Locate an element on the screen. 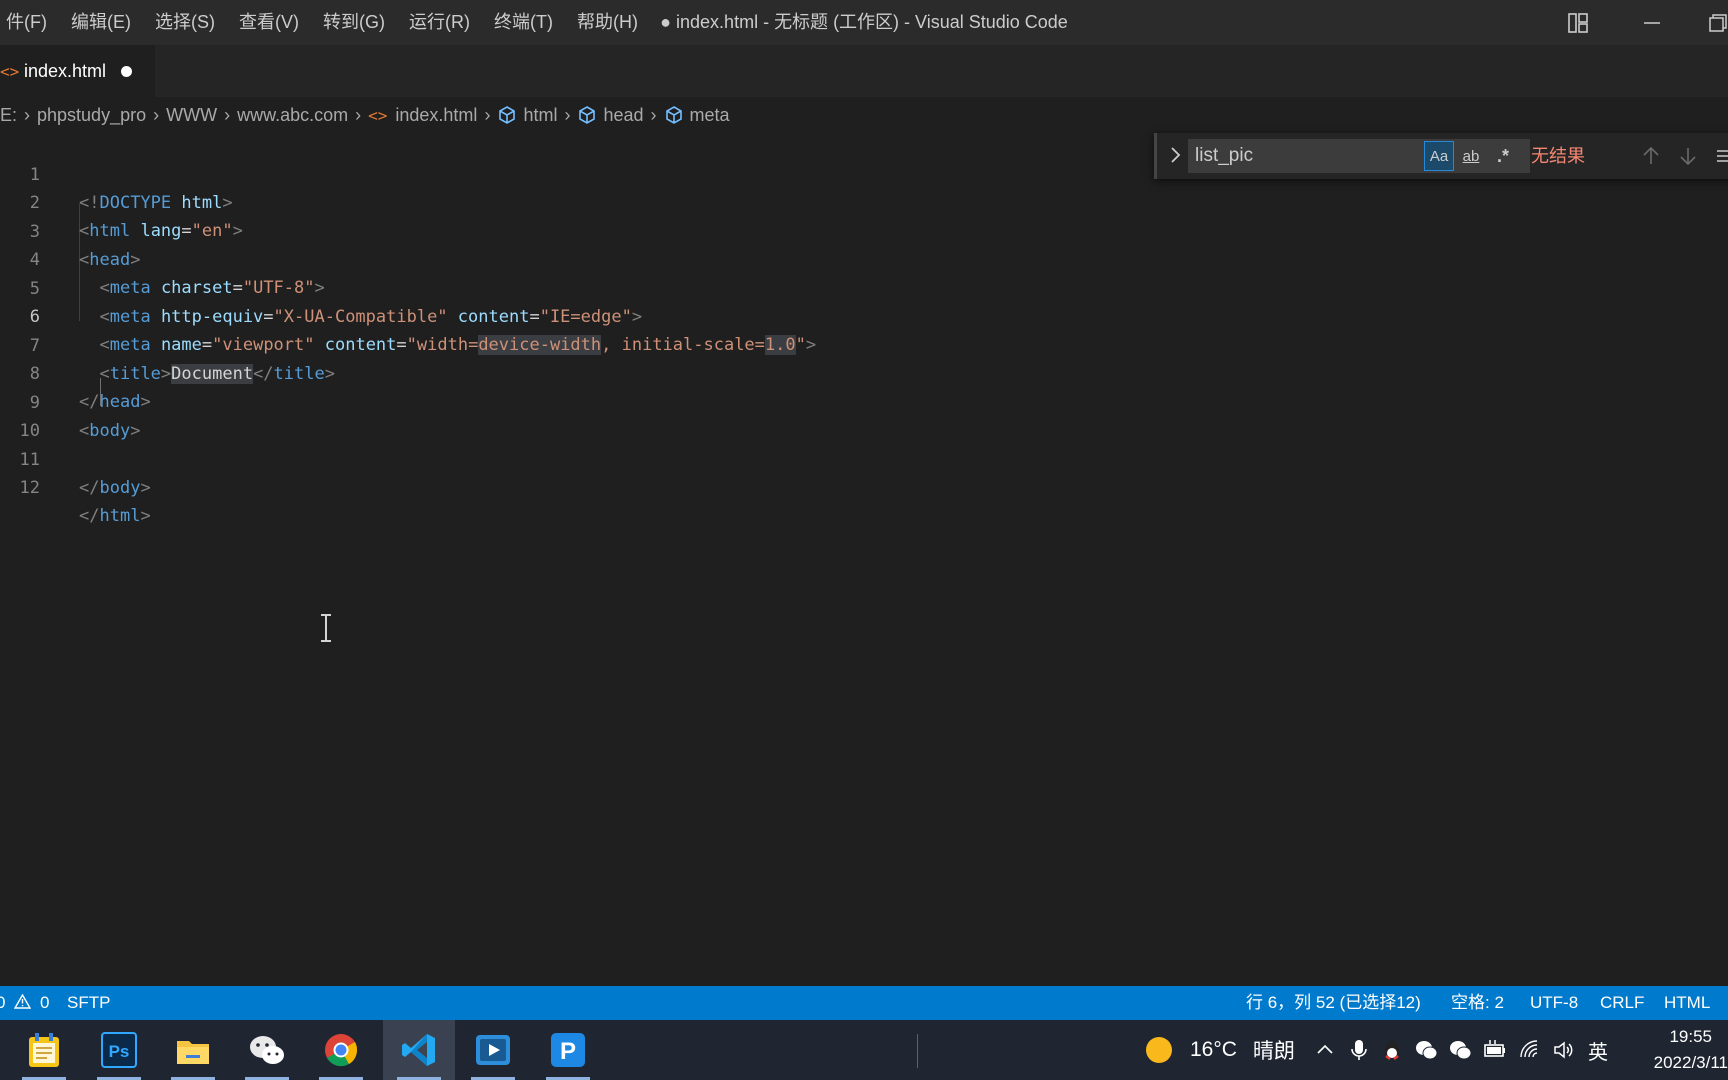 The width and height of the screenshot is (1728, 1080). menu-go: 转到(G) is located at coordinates (354, 22).